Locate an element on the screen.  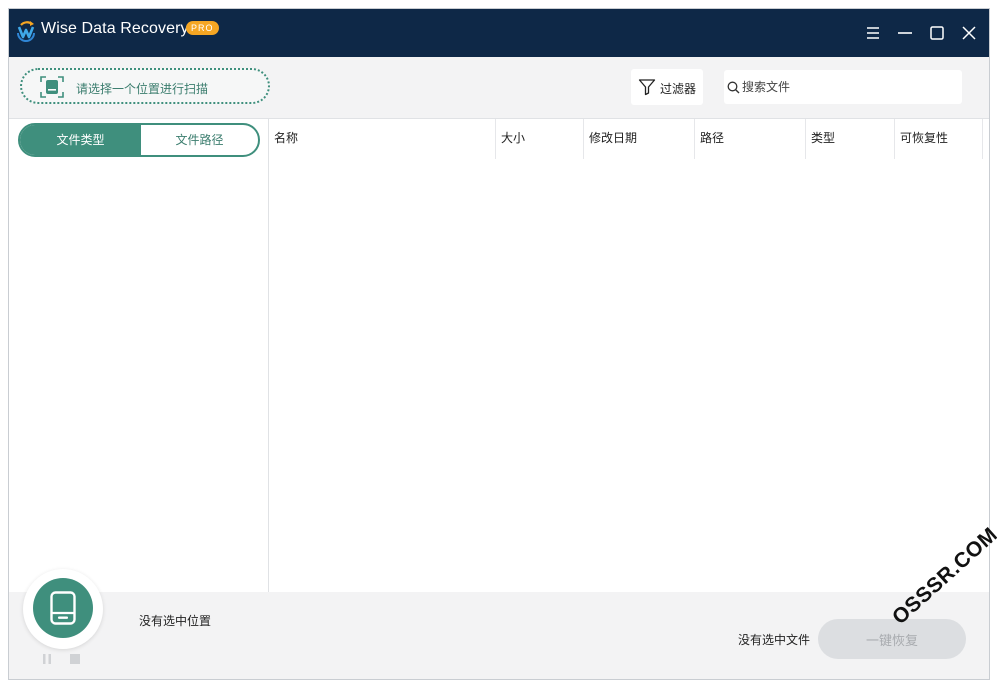
toolbar: 请选择一个位置进行扫描 过滤器 is located at coordinates (499, 87).